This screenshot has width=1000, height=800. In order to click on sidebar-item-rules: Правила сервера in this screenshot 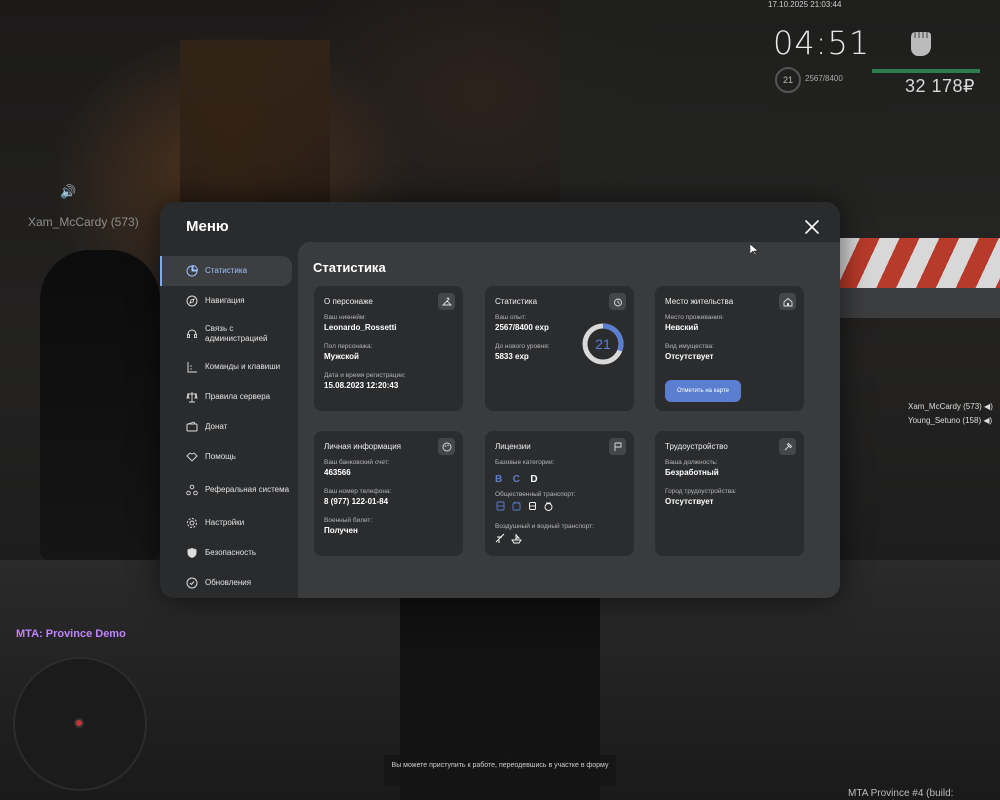, I will do `click(229, 397)`.